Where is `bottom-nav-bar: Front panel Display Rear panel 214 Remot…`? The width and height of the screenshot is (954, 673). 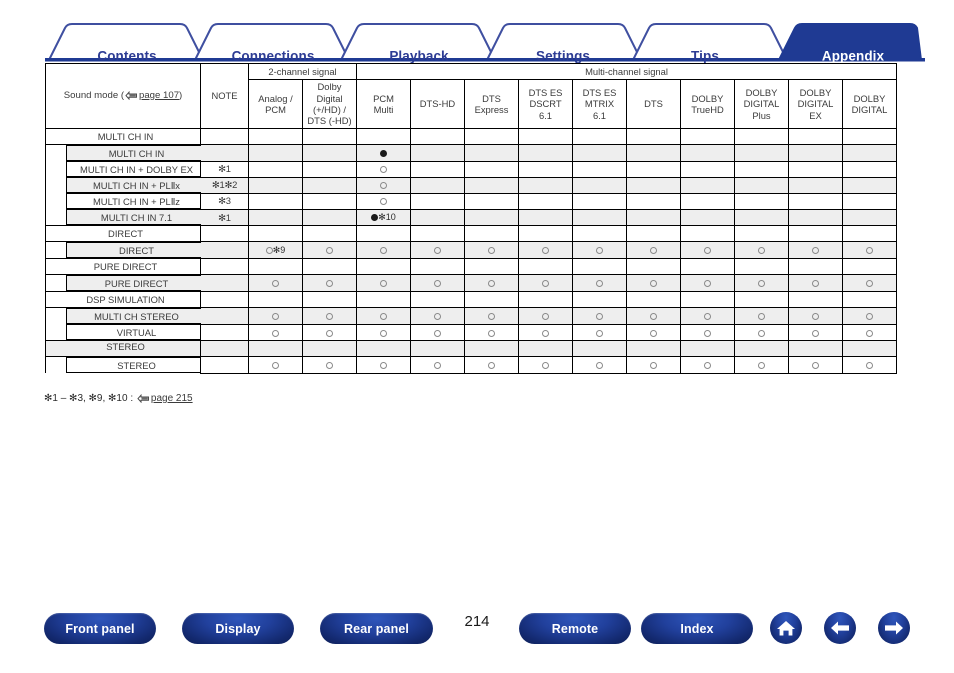
bottom-nav-bar: Front panel Display Rear panel 214 Remot… is located at coordinates (477, 628).